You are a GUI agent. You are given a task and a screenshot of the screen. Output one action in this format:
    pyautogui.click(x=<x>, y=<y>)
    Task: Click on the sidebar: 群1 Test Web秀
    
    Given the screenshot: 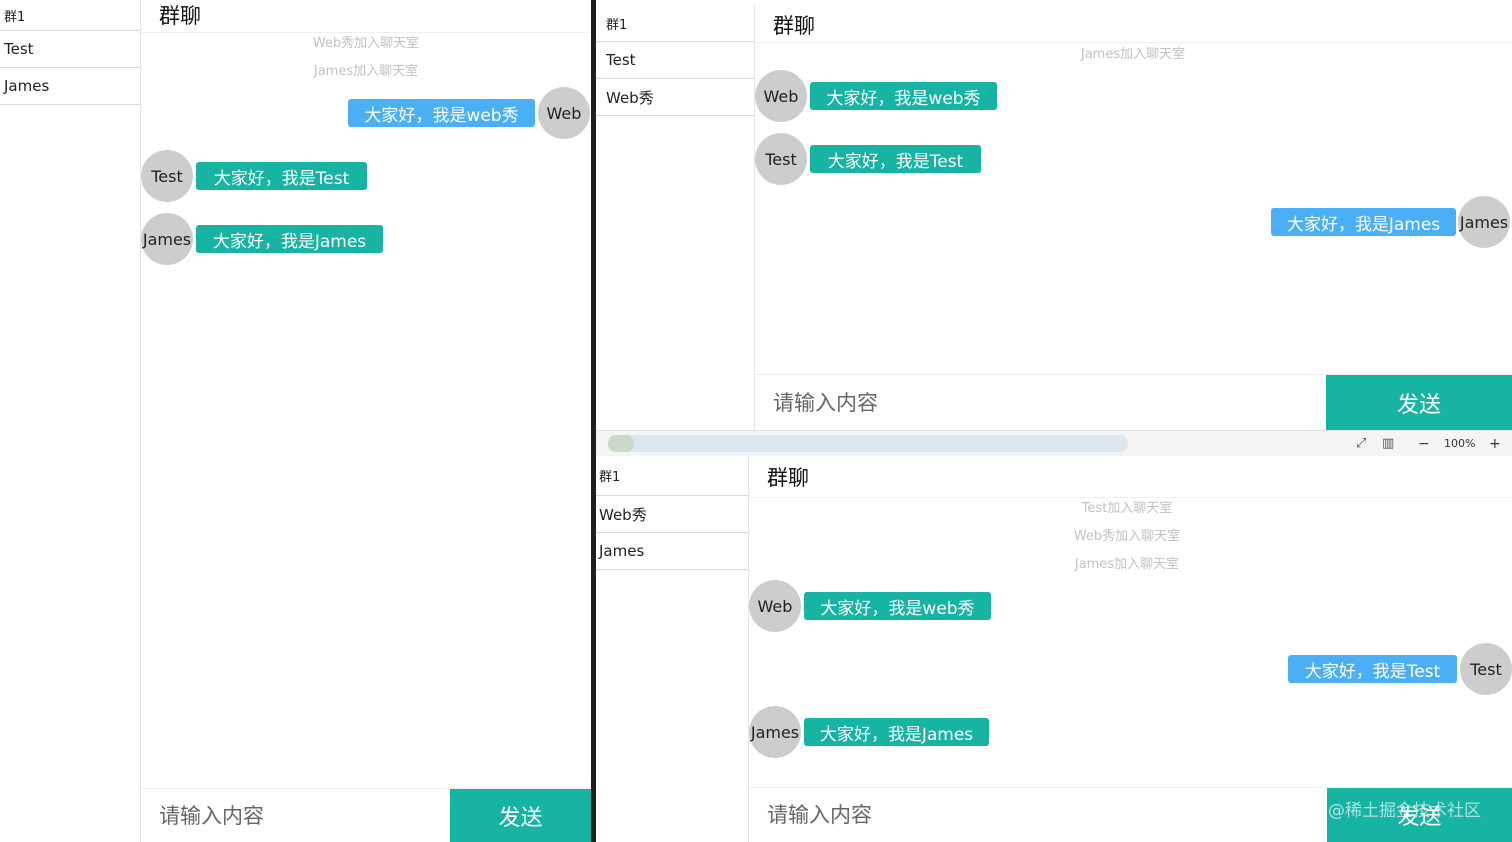 What is the action you would take?
    pyautogui.click(x=675, y=217)
    